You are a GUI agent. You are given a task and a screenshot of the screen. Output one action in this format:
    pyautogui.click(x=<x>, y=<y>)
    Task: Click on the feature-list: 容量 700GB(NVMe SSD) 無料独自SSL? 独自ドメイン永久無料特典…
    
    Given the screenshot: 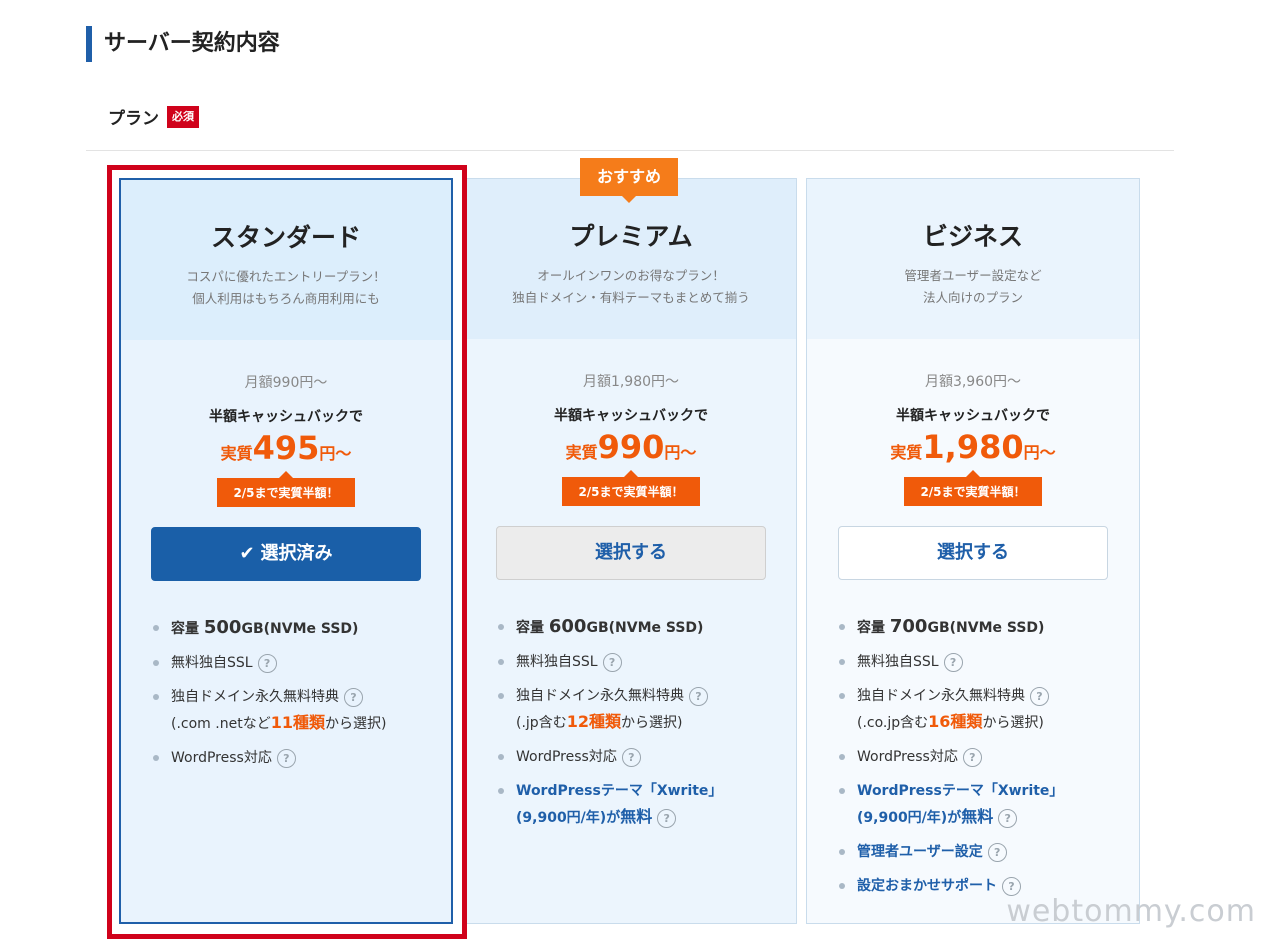 What is the action you would take?
    pyautogui.click(x=973, y=756)
    